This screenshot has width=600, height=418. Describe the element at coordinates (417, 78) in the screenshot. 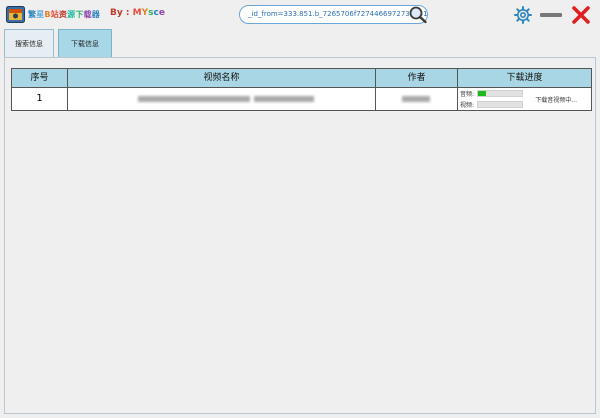

I see `header-author: 作者` at that location.